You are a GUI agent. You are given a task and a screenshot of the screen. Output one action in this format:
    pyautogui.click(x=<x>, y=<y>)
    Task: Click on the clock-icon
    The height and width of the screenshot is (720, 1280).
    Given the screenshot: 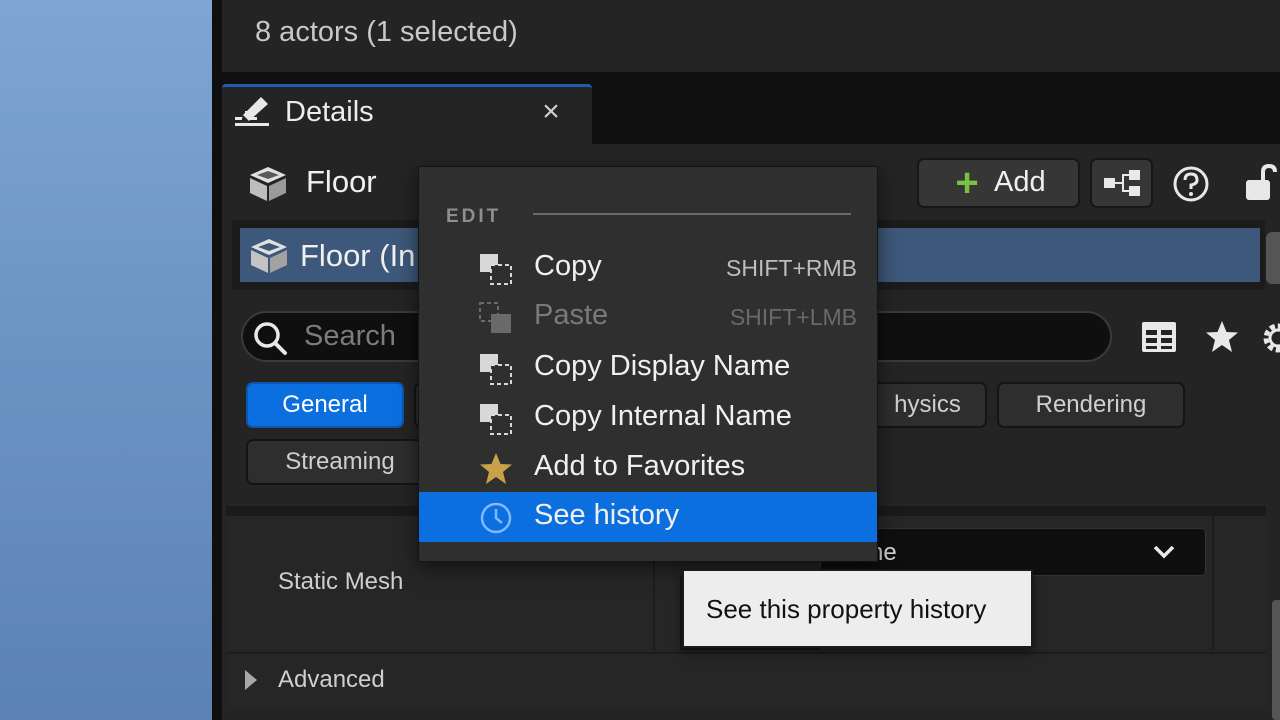 What is the action you would take?
    pyautogui.click(x=496, y=518)
    